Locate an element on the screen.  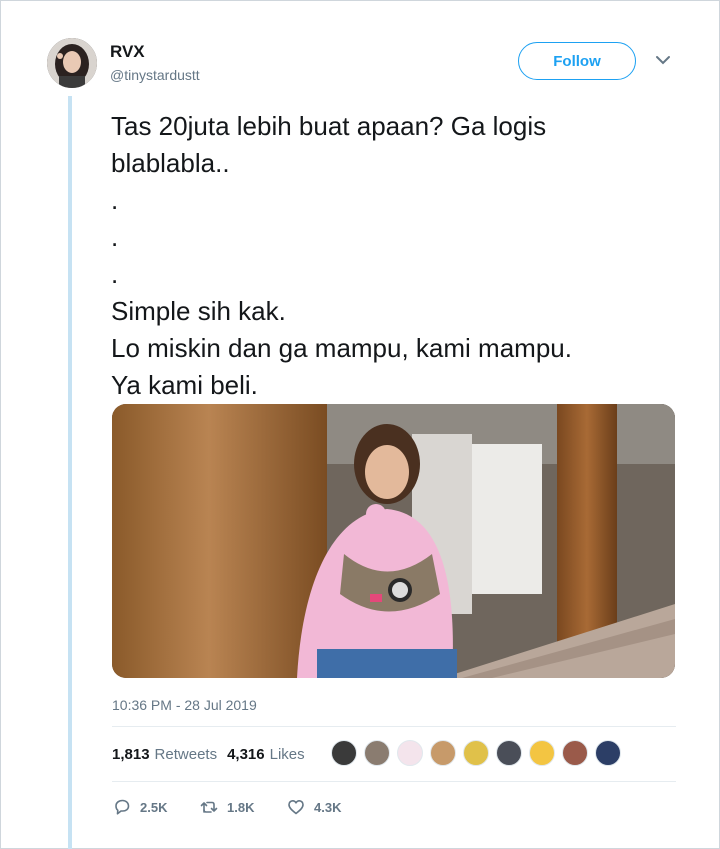
retweet-button: 1.8K is located at coordinates (242, 807).